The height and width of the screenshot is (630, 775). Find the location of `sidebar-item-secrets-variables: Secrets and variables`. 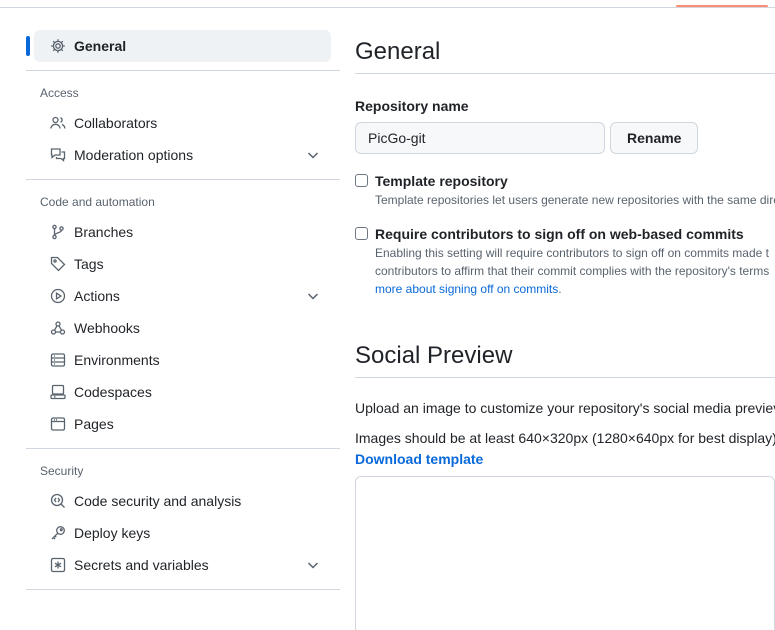

sidebar-item-secrets-variables: Secrets and variables is located at coordinates (182, 565).